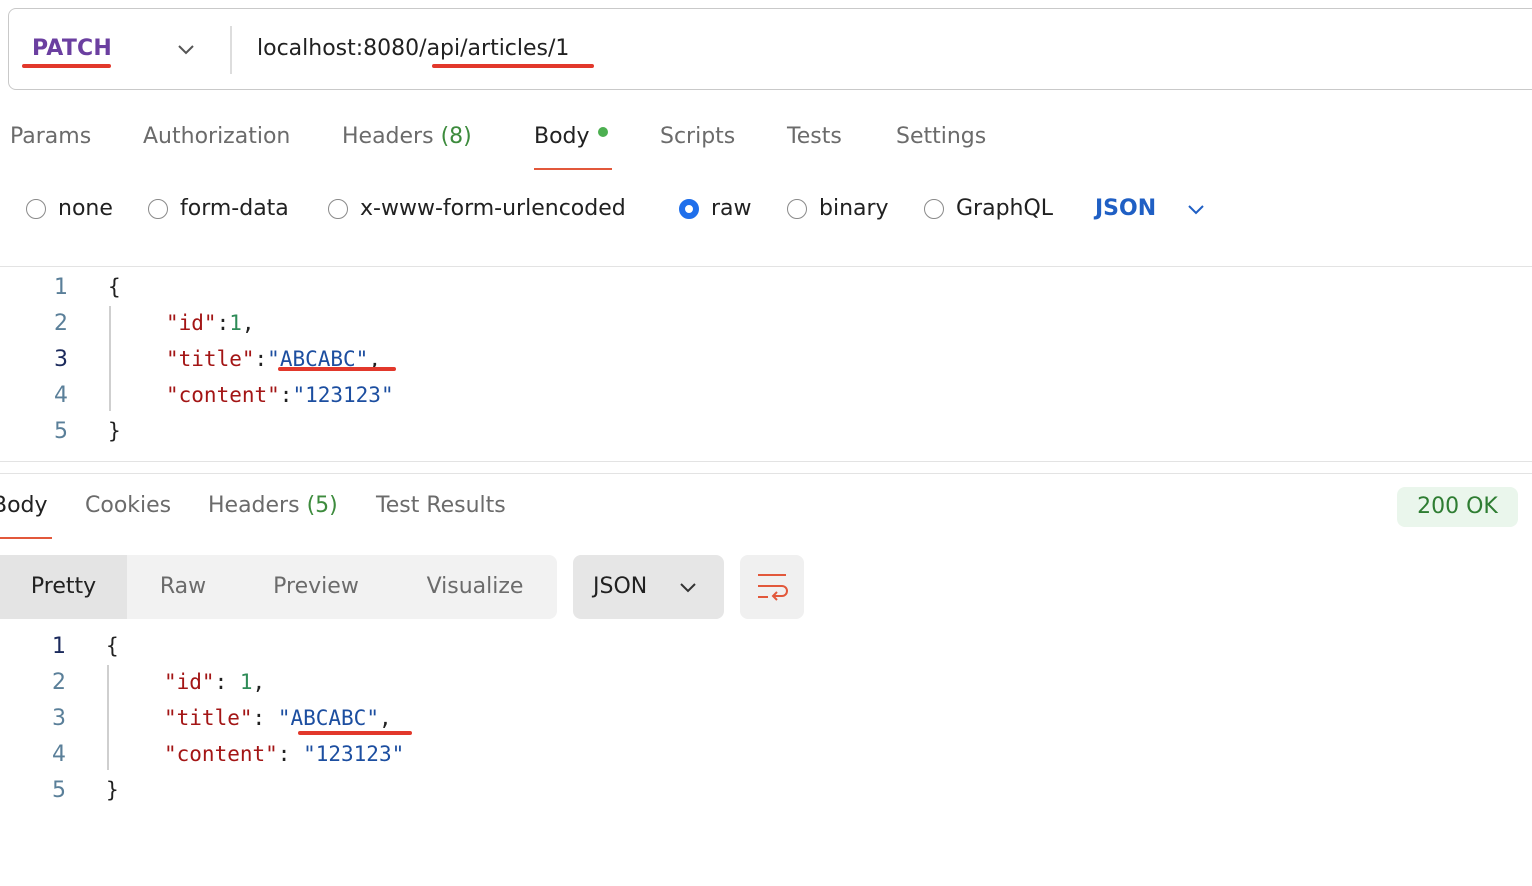 The width and height of the screenshot is (1532, 886). Describe the element at coordinates (128, 505) in the screenshot. I see `response-tab-cookies: Cookies` at that location.